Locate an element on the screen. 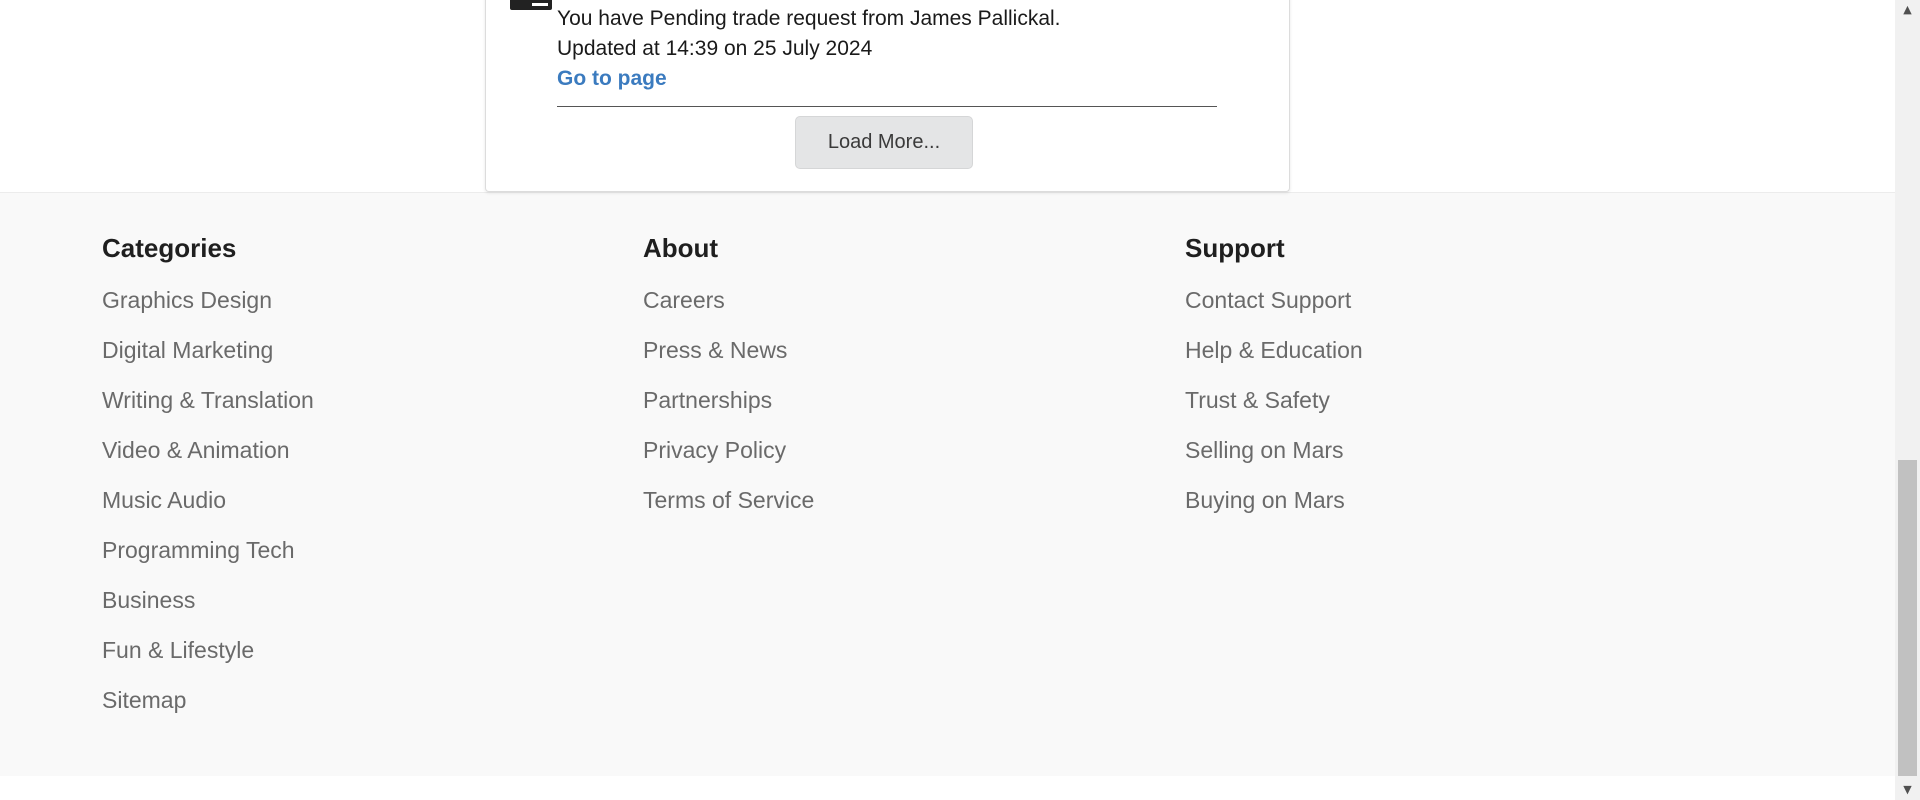  footer-heading-support: Support is located at coordinates (1235, 248).